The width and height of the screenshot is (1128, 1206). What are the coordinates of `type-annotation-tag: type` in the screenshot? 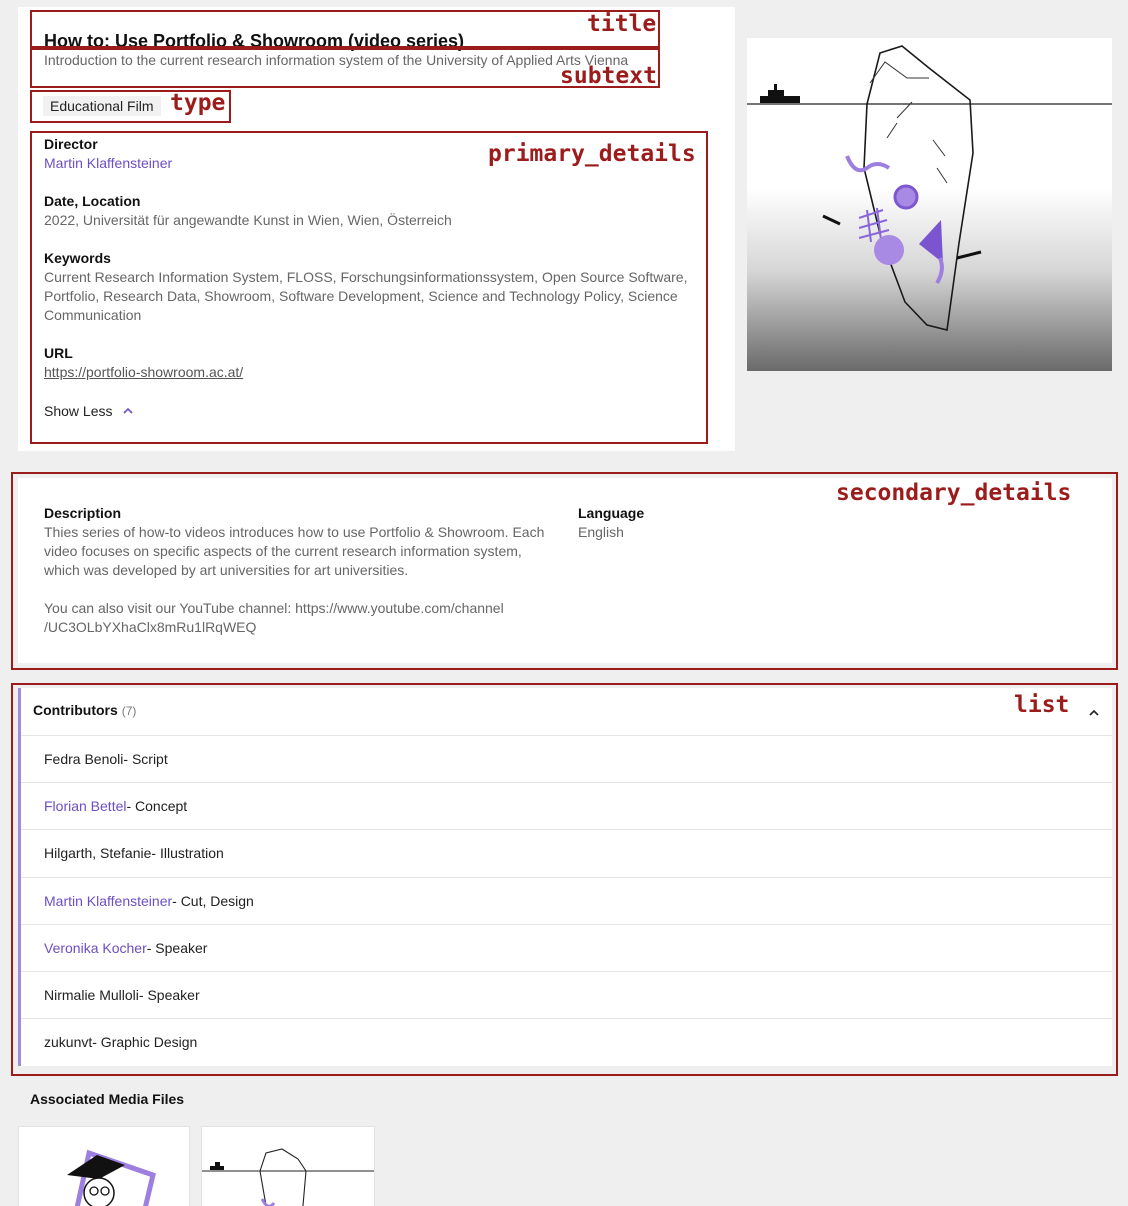 It's located at (198, 103).